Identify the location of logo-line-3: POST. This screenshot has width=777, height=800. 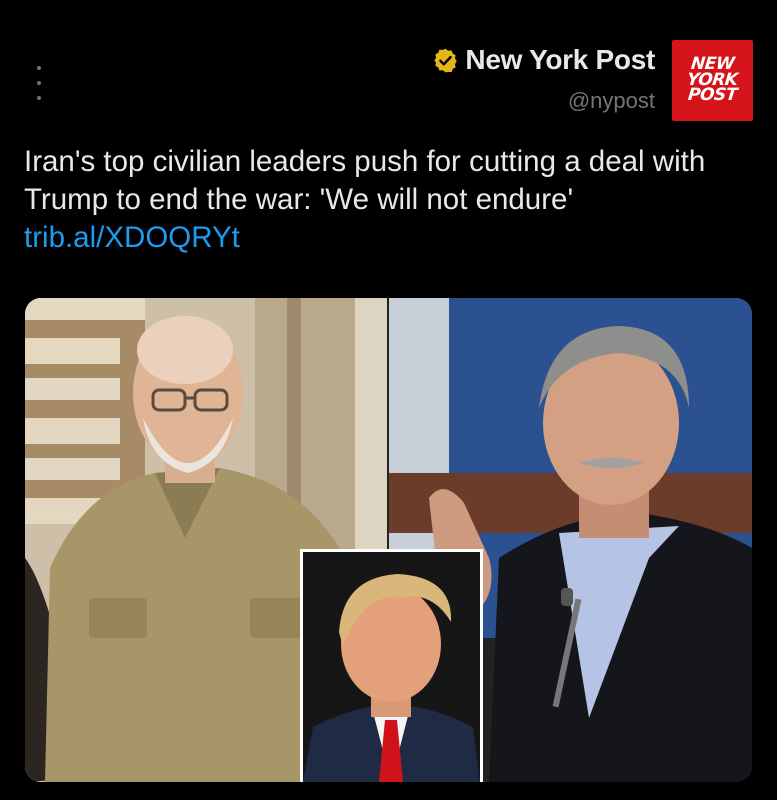
(713, 95).